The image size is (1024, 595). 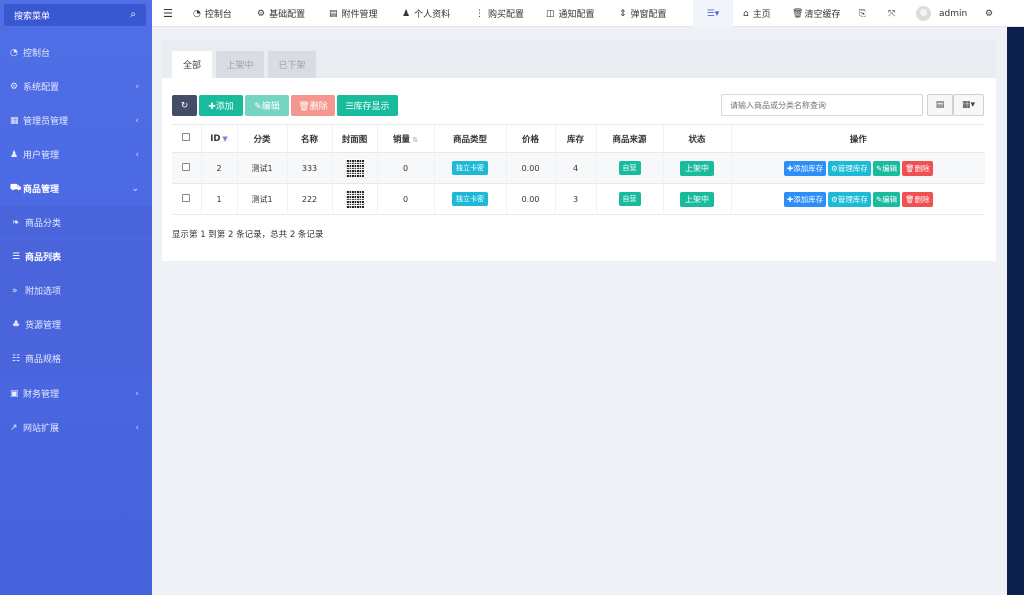 I want to click on col-price: 价格, so click(x=530, y=138).